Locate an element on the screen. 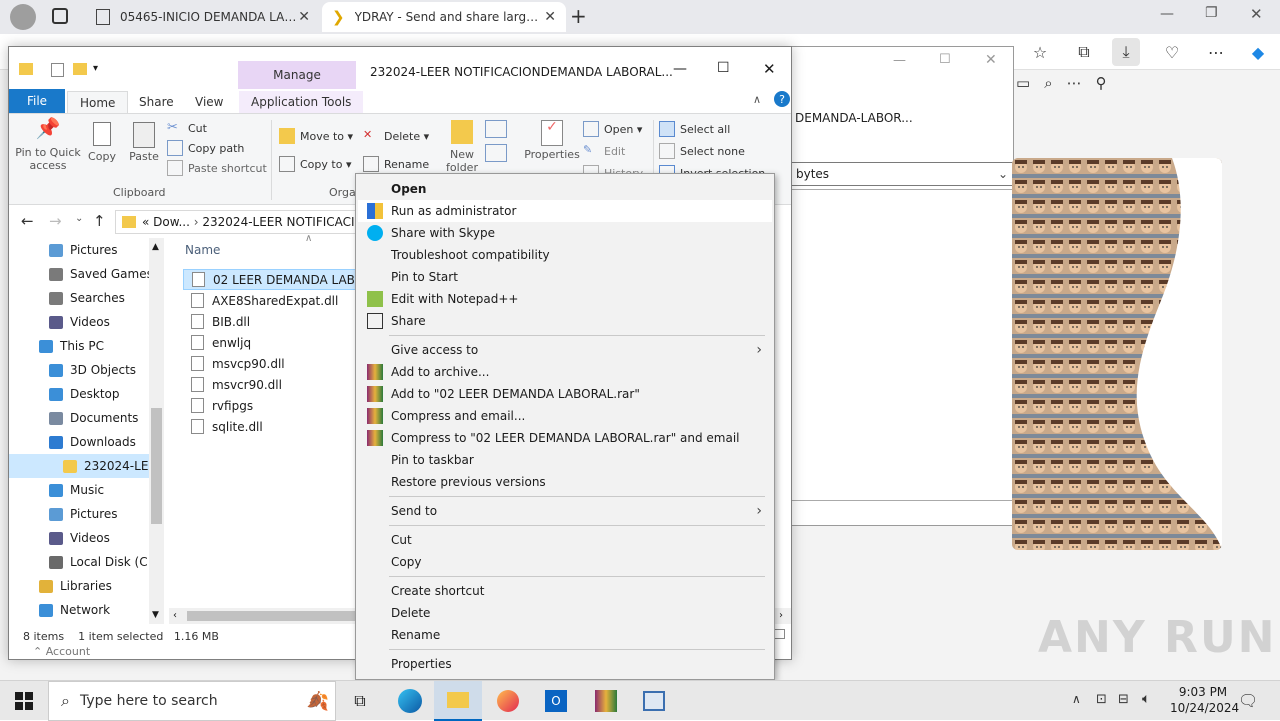 The image size is (1280, 721). scroll-right-icon: › is located at coordinates (781, 615).